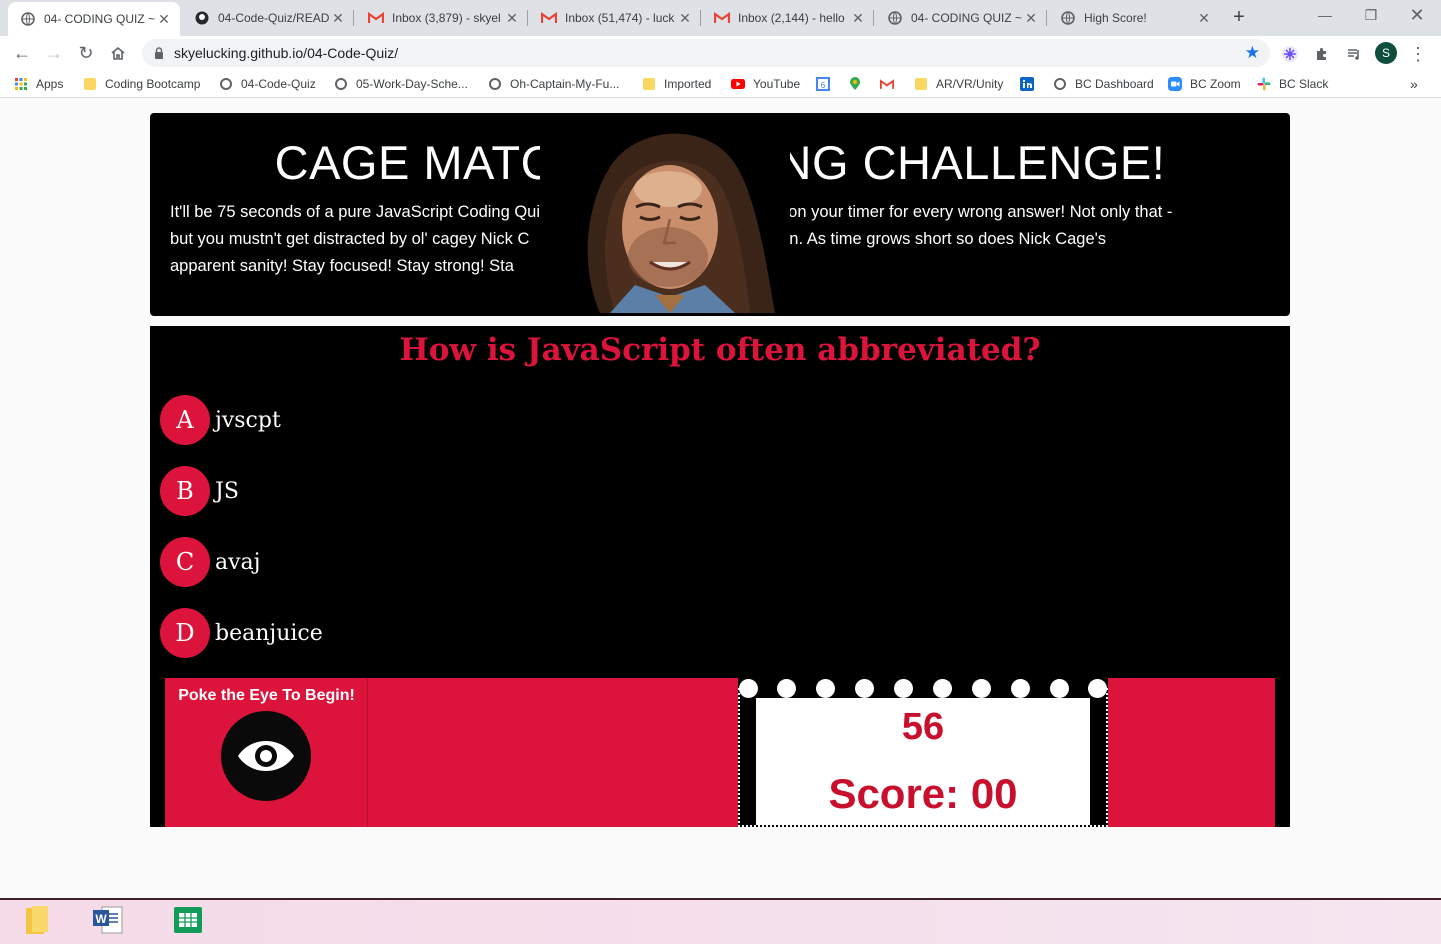 This screenshot has height=944, width=1441. I want to click on start-panel: Poke the Eye To Begin!, so click(266, 752).